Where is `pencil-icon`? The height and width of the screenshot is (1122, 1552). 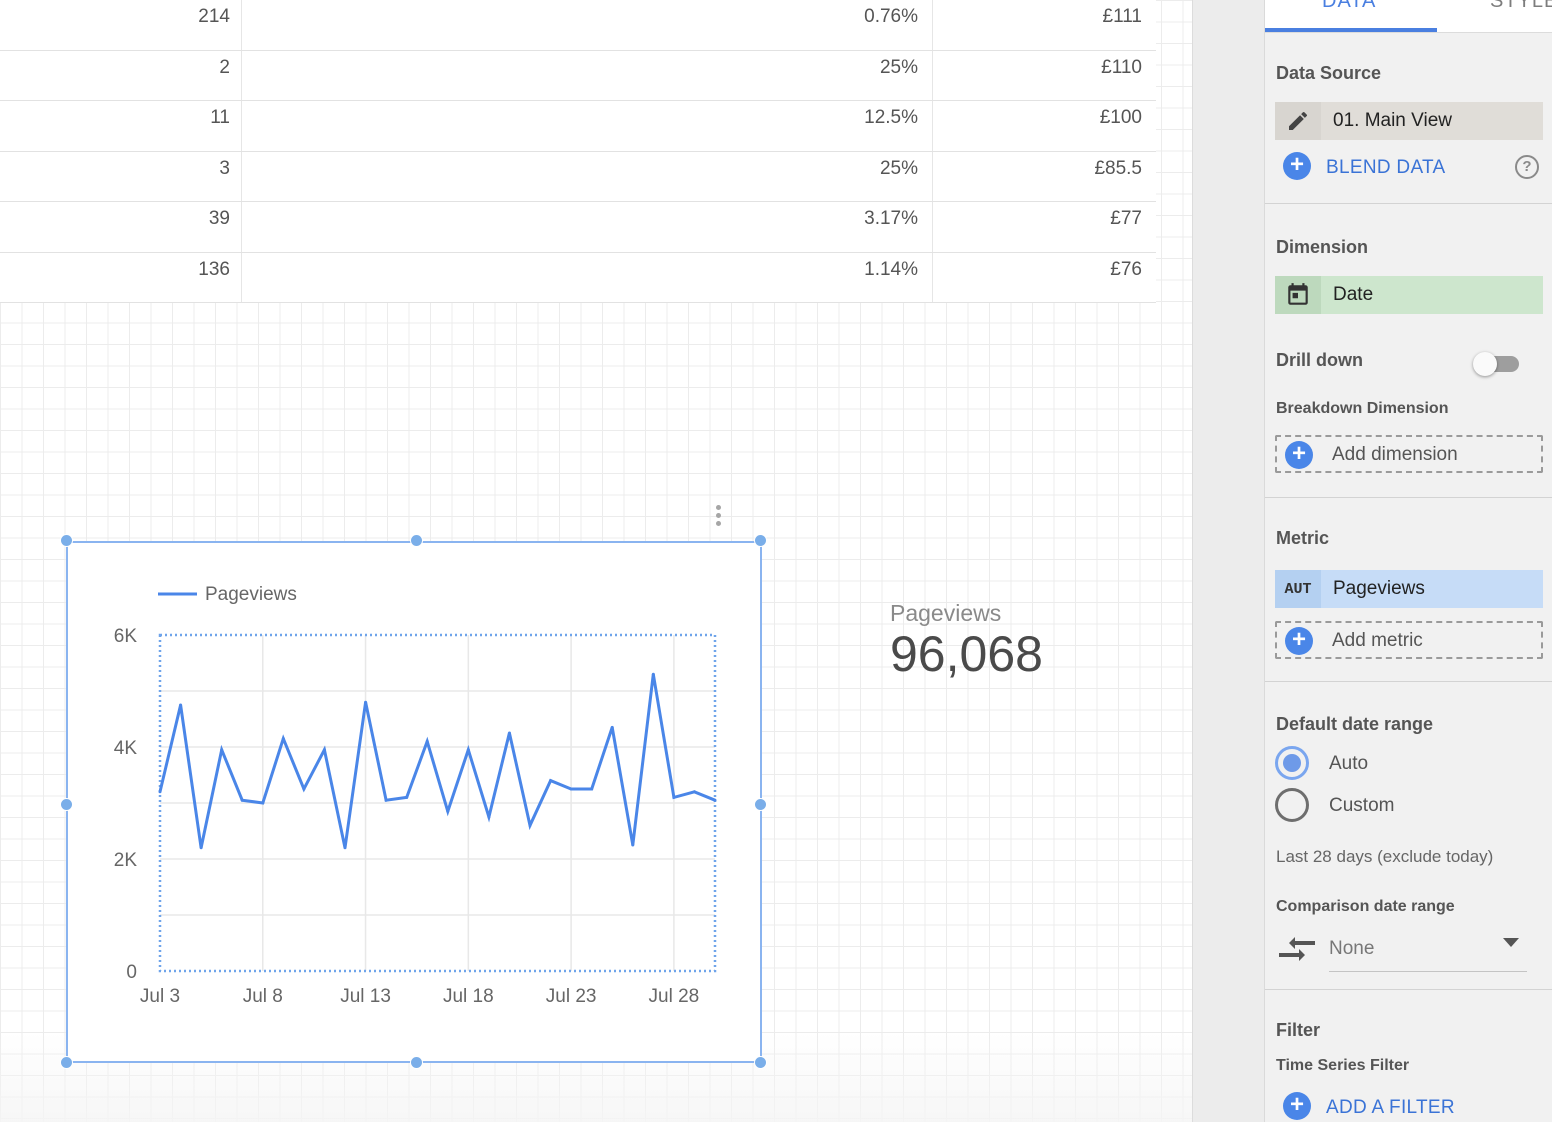 pencil-icon is located at coordinates (1298, 121).